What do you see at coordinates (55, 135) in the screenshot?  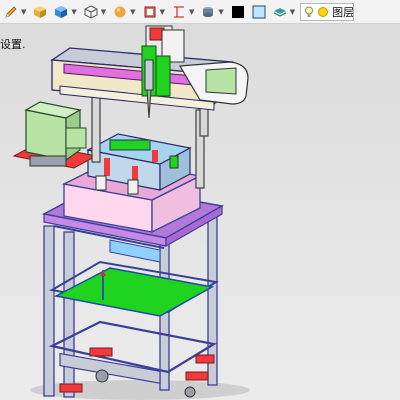 I see `side-motor` at bounding box center [55, 135].